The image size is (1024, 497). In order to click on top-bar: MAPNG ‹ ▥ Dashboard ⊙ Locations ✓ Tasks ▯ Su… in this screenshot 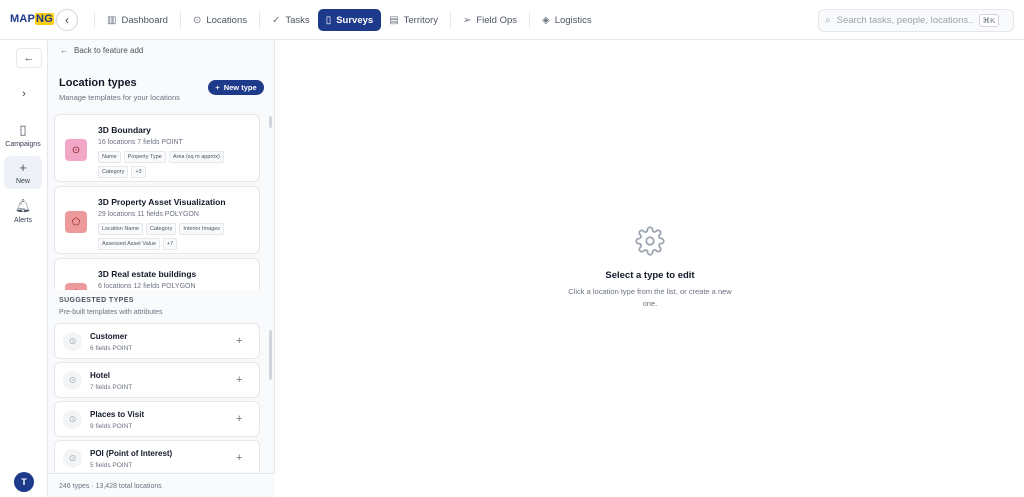, I will do `click(512, 20)`.